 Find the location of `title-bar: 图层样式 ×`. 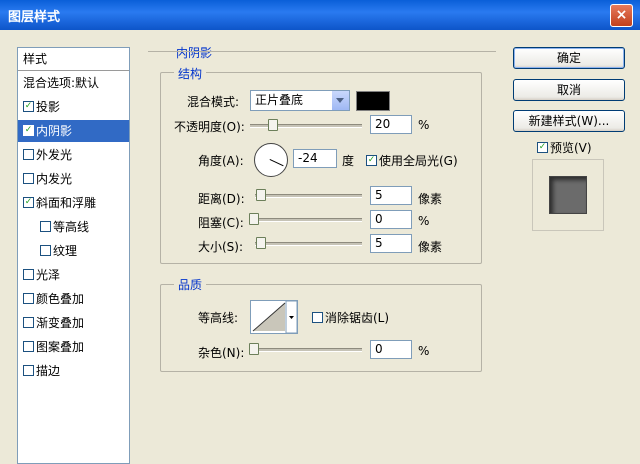

title-bar: 图层样式 × is located at coordinates (320, 15).